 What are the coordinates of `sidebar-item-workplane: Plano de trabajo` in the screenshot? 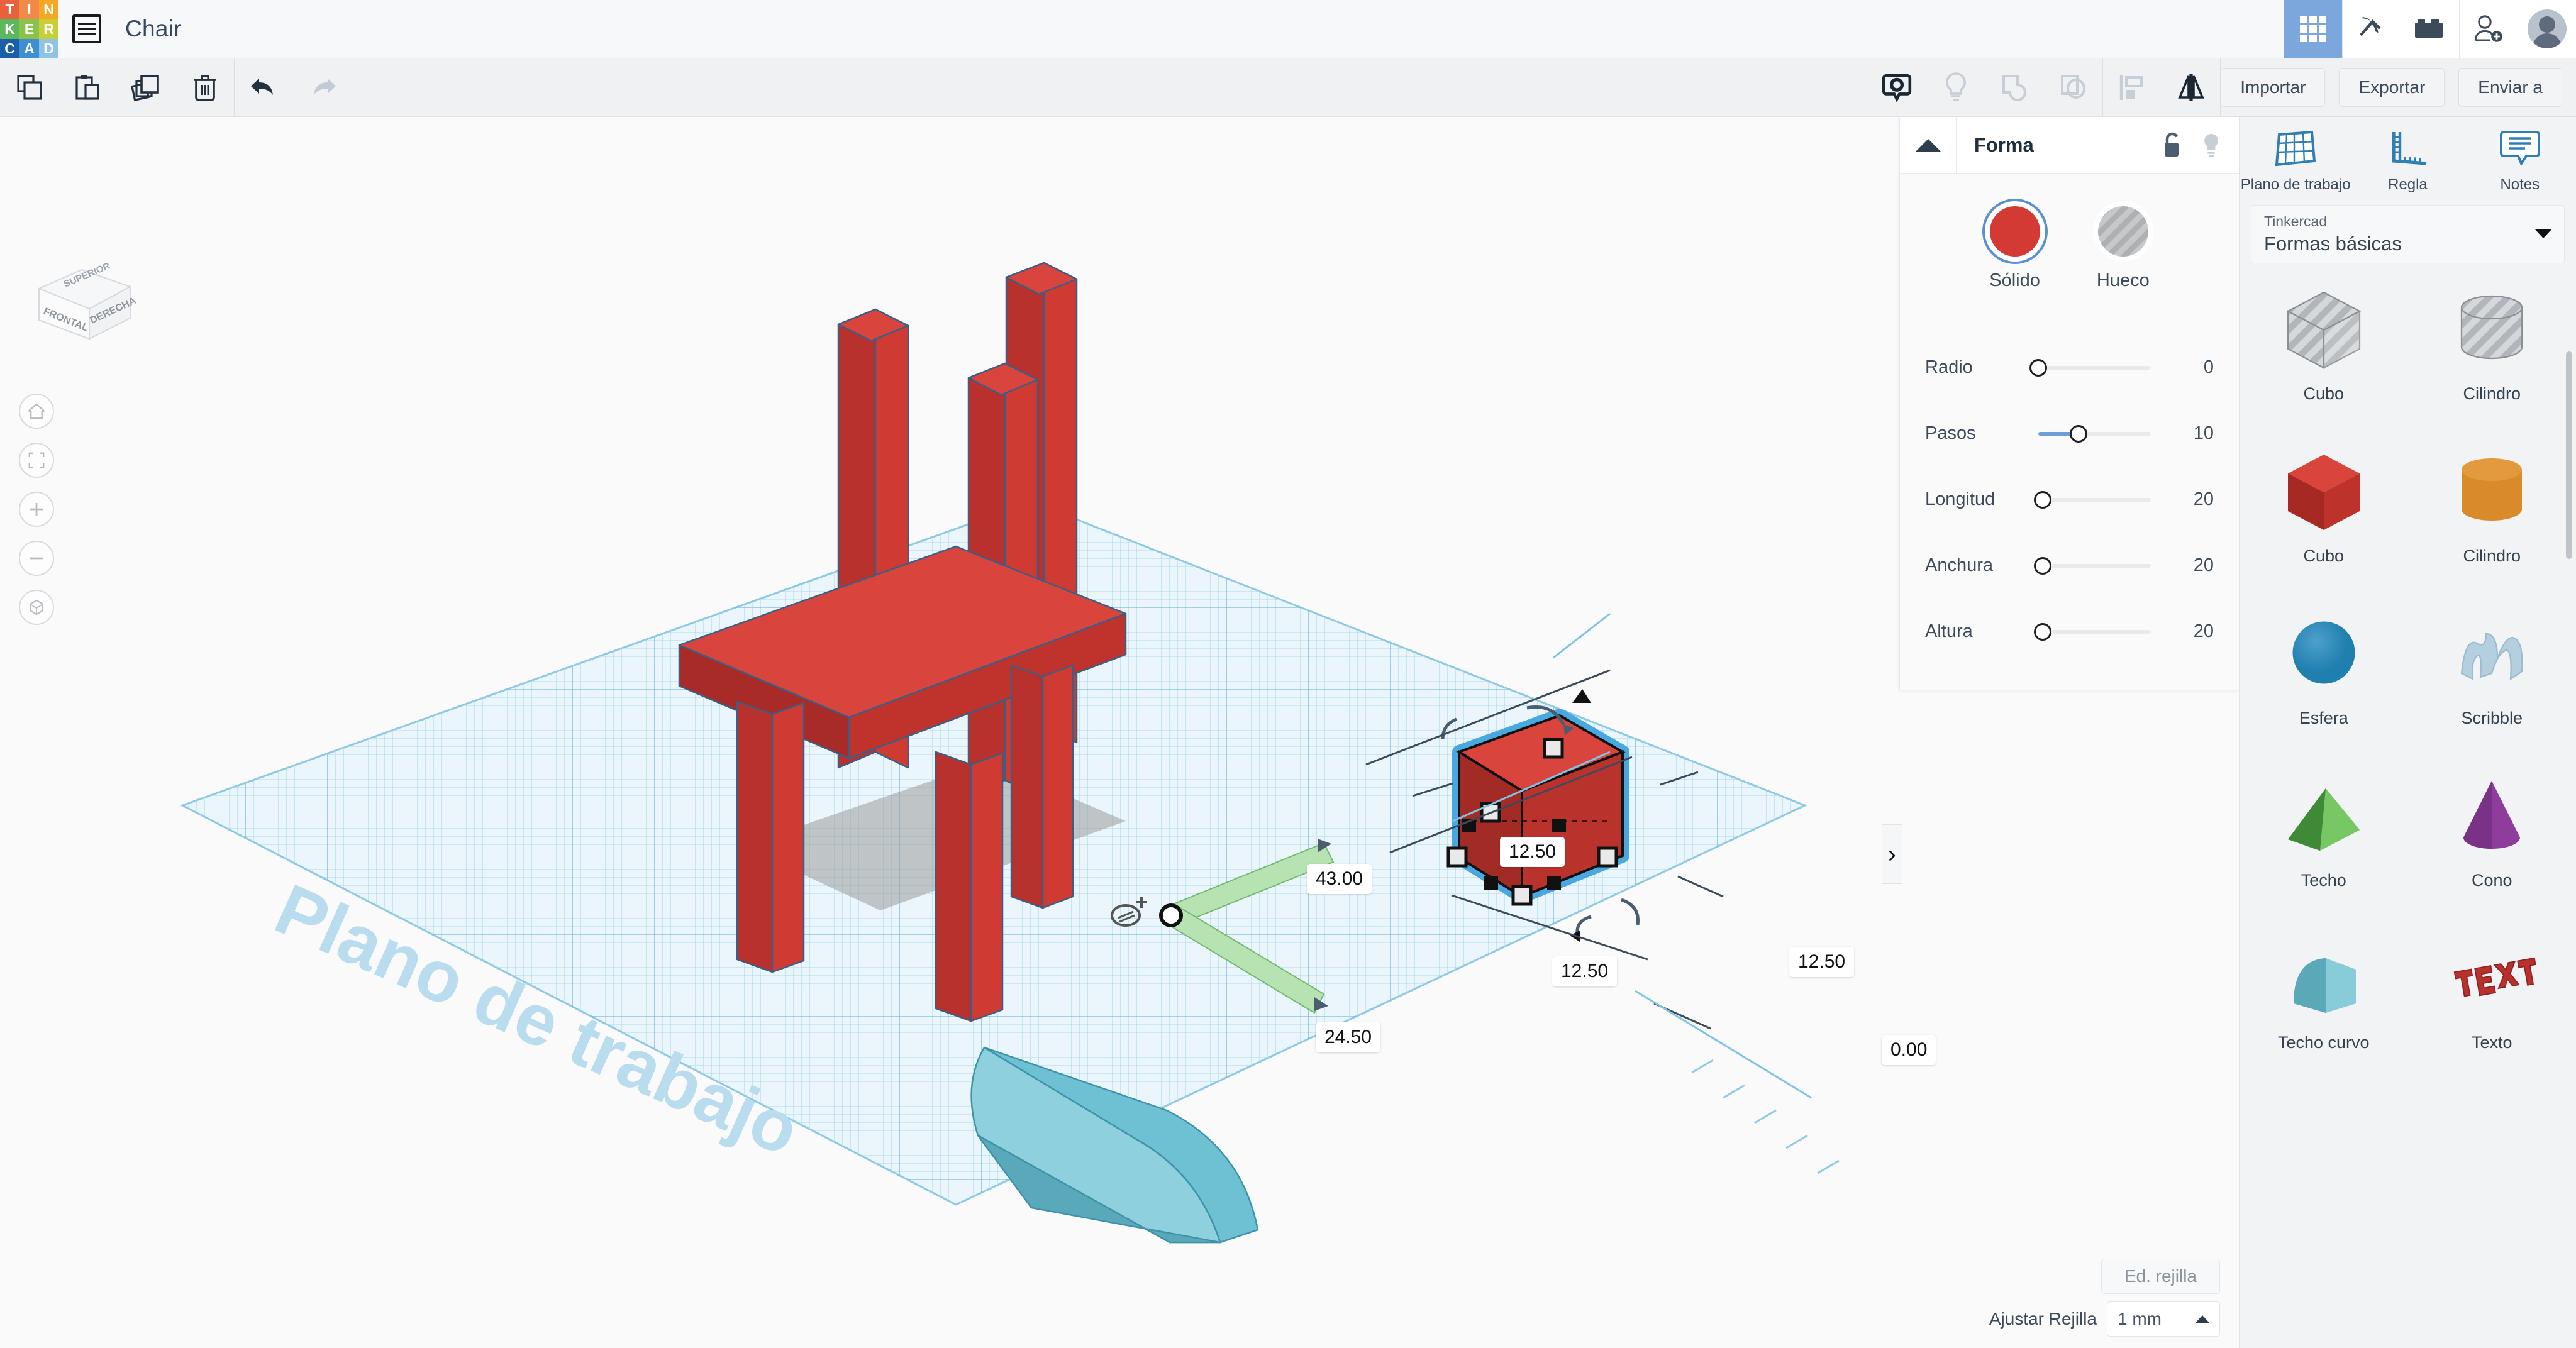 It's located at (2295, 161).